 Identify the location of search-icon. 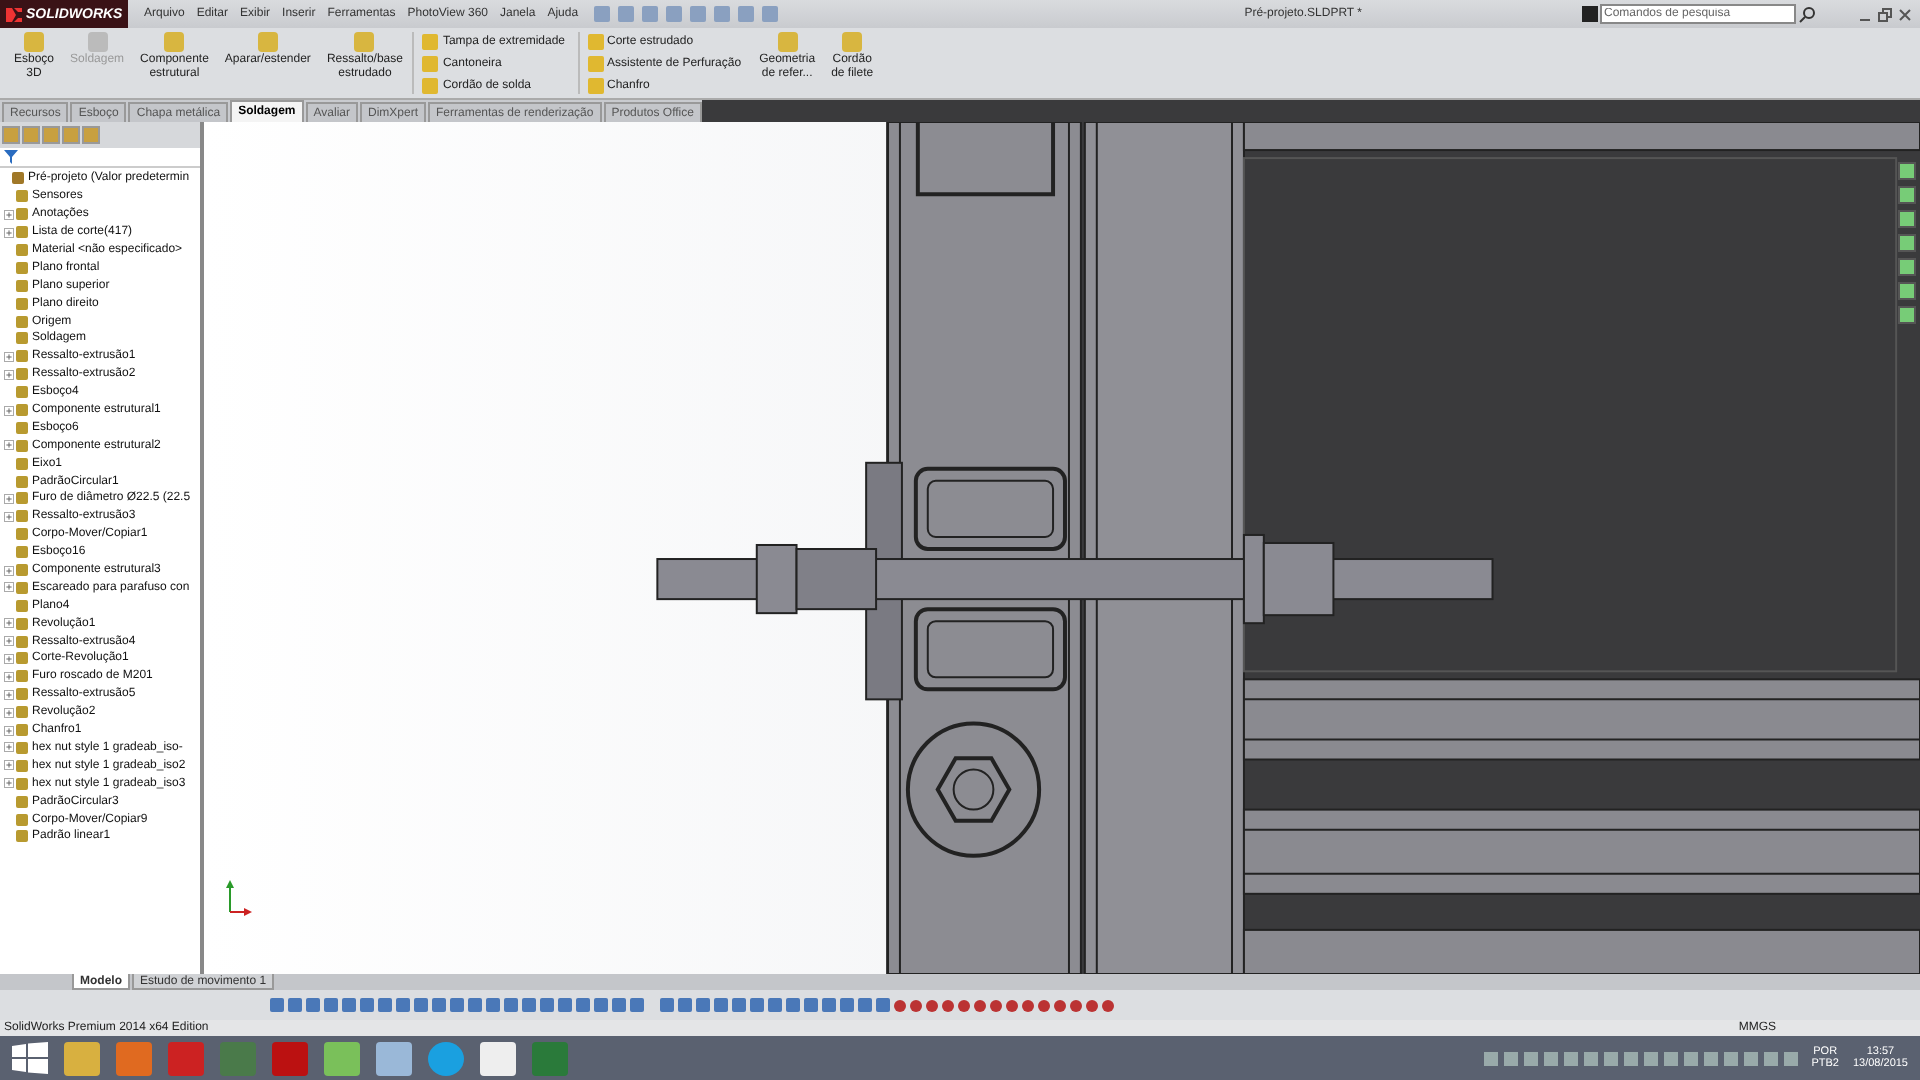
(1807, 14).